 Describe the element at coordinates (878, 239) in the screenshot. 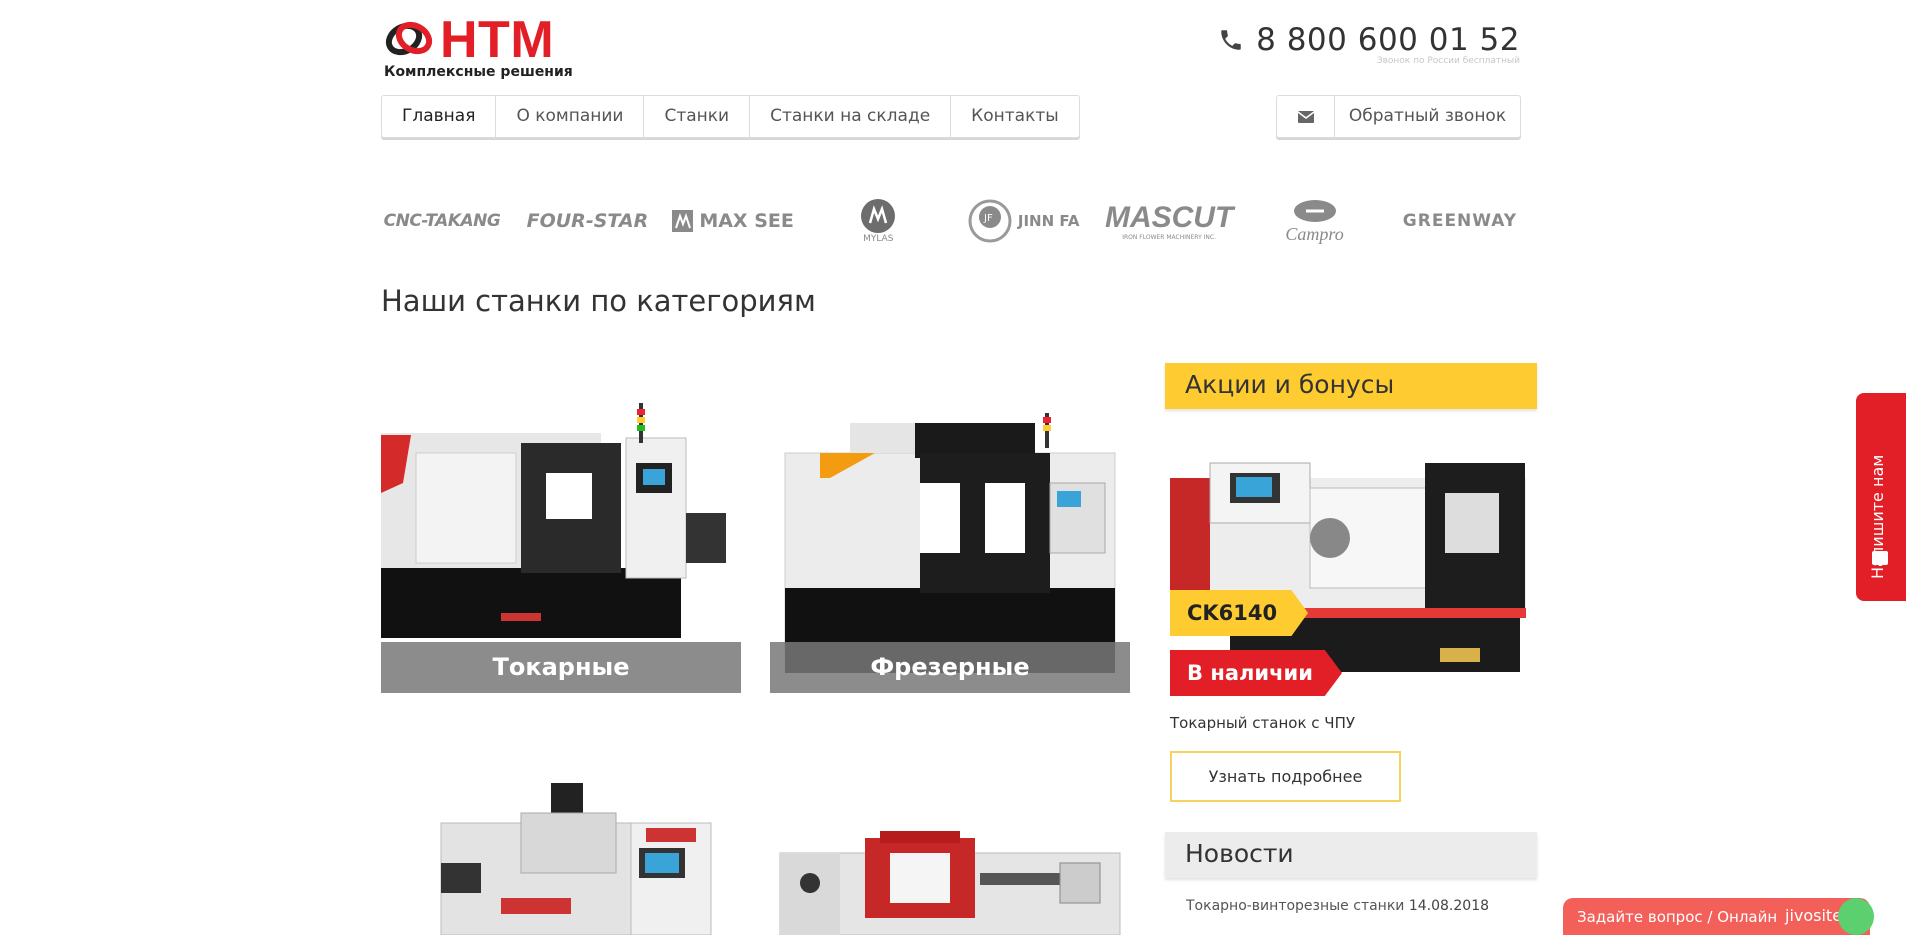

I see `brand-sublabel: MYLAS` at that location.